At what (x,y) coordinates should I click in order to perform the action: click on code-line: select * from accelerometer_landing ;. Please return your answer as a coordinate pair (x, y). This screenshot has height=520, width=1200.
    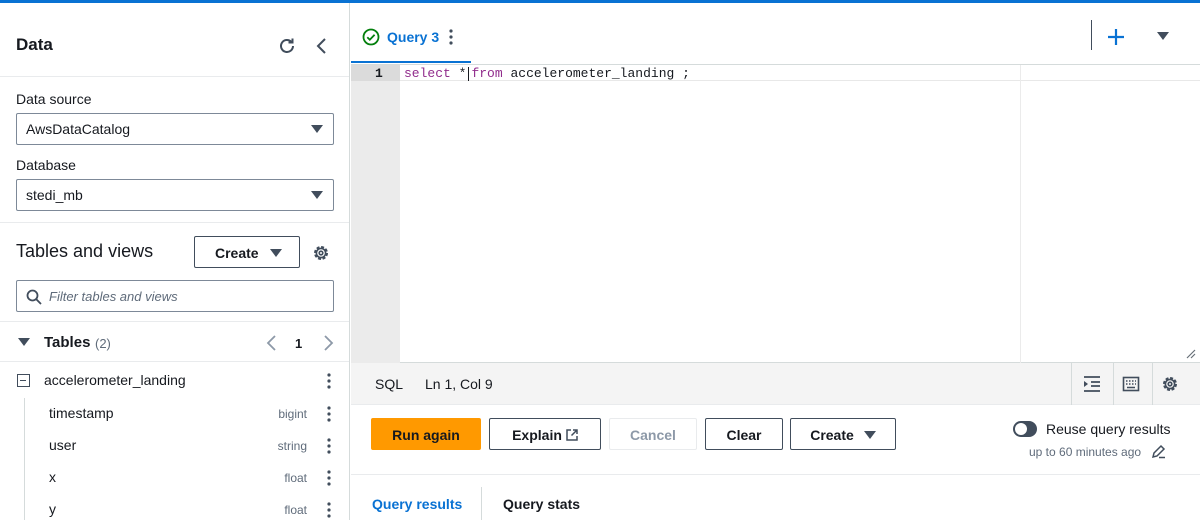
    Looking at the image, I should click on (547, 73).